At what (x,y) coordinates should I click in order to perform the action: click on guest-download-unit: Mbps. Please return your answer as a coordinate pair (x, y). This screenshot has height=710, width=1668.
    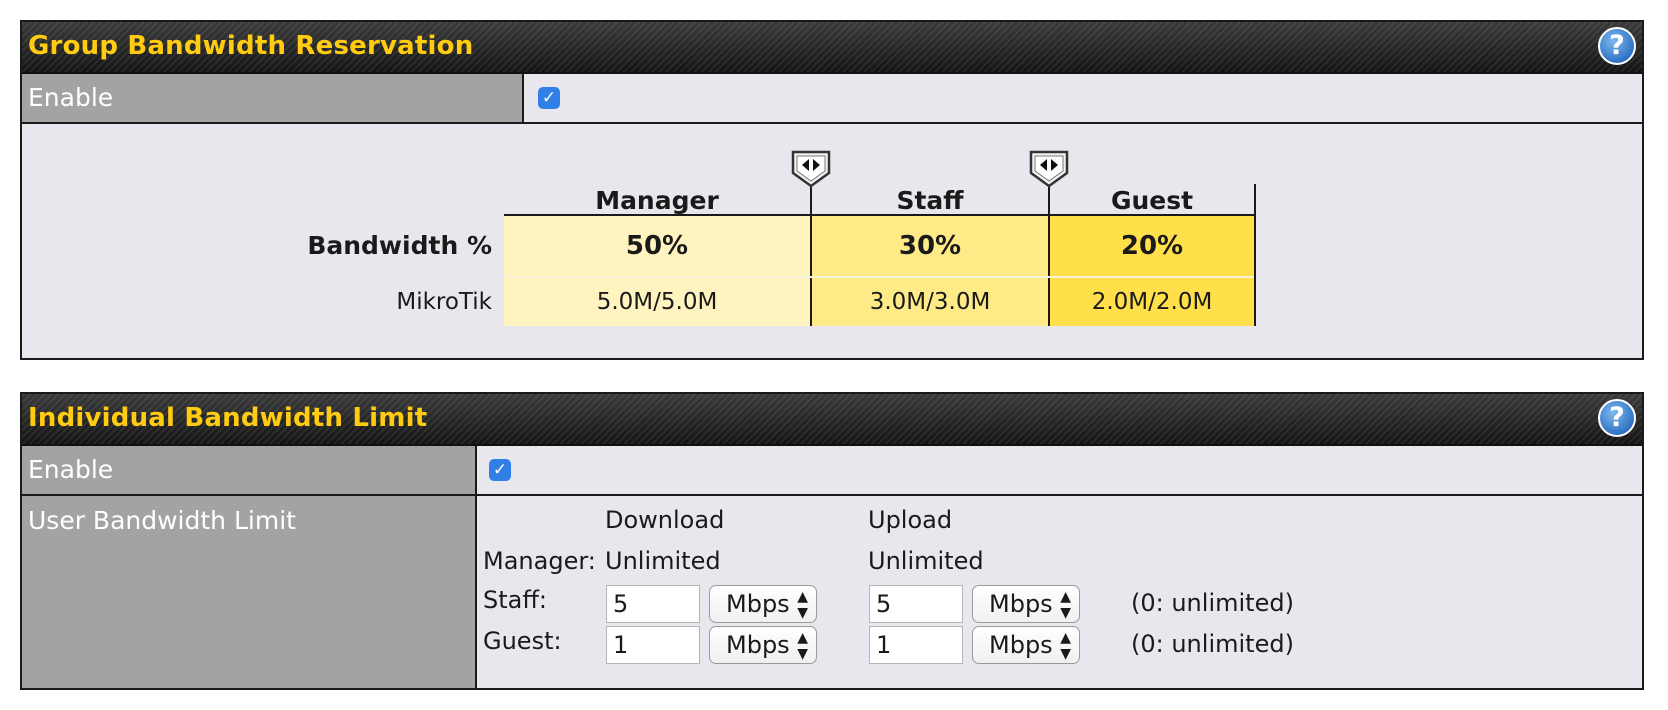
    Looking at the image, I should click on (758, 645).